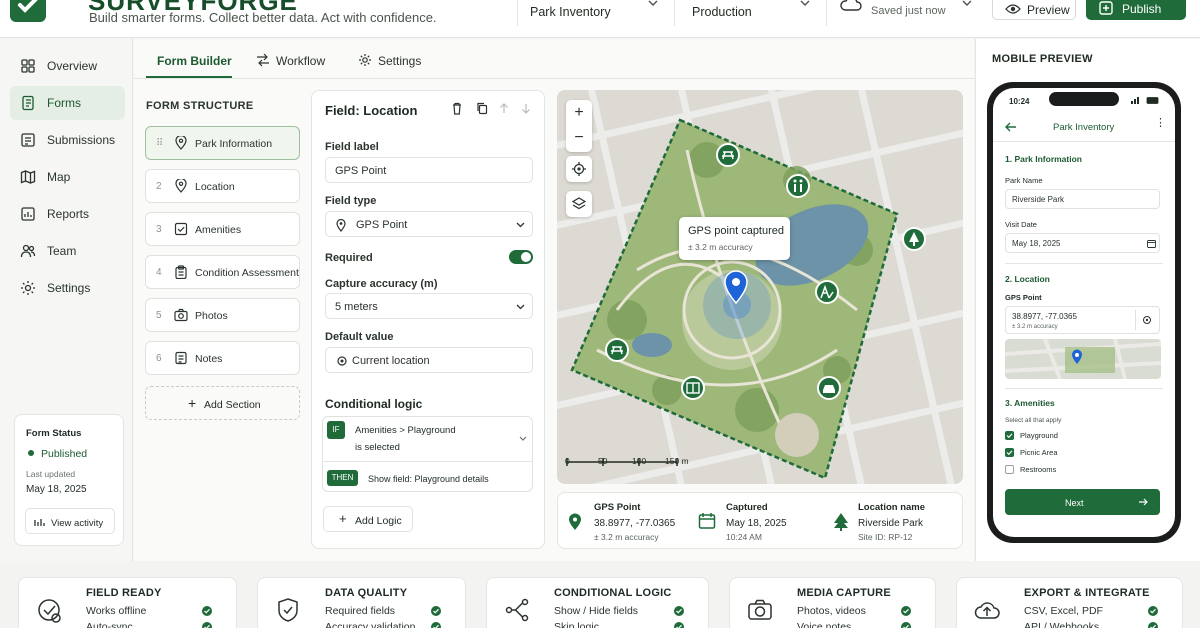 Image resolution: width=1200 pixels, height=628 pixels. Describe the element at coordinates (1009, 469) in the screenshot. I see `checkbox-unchecked` at that location.